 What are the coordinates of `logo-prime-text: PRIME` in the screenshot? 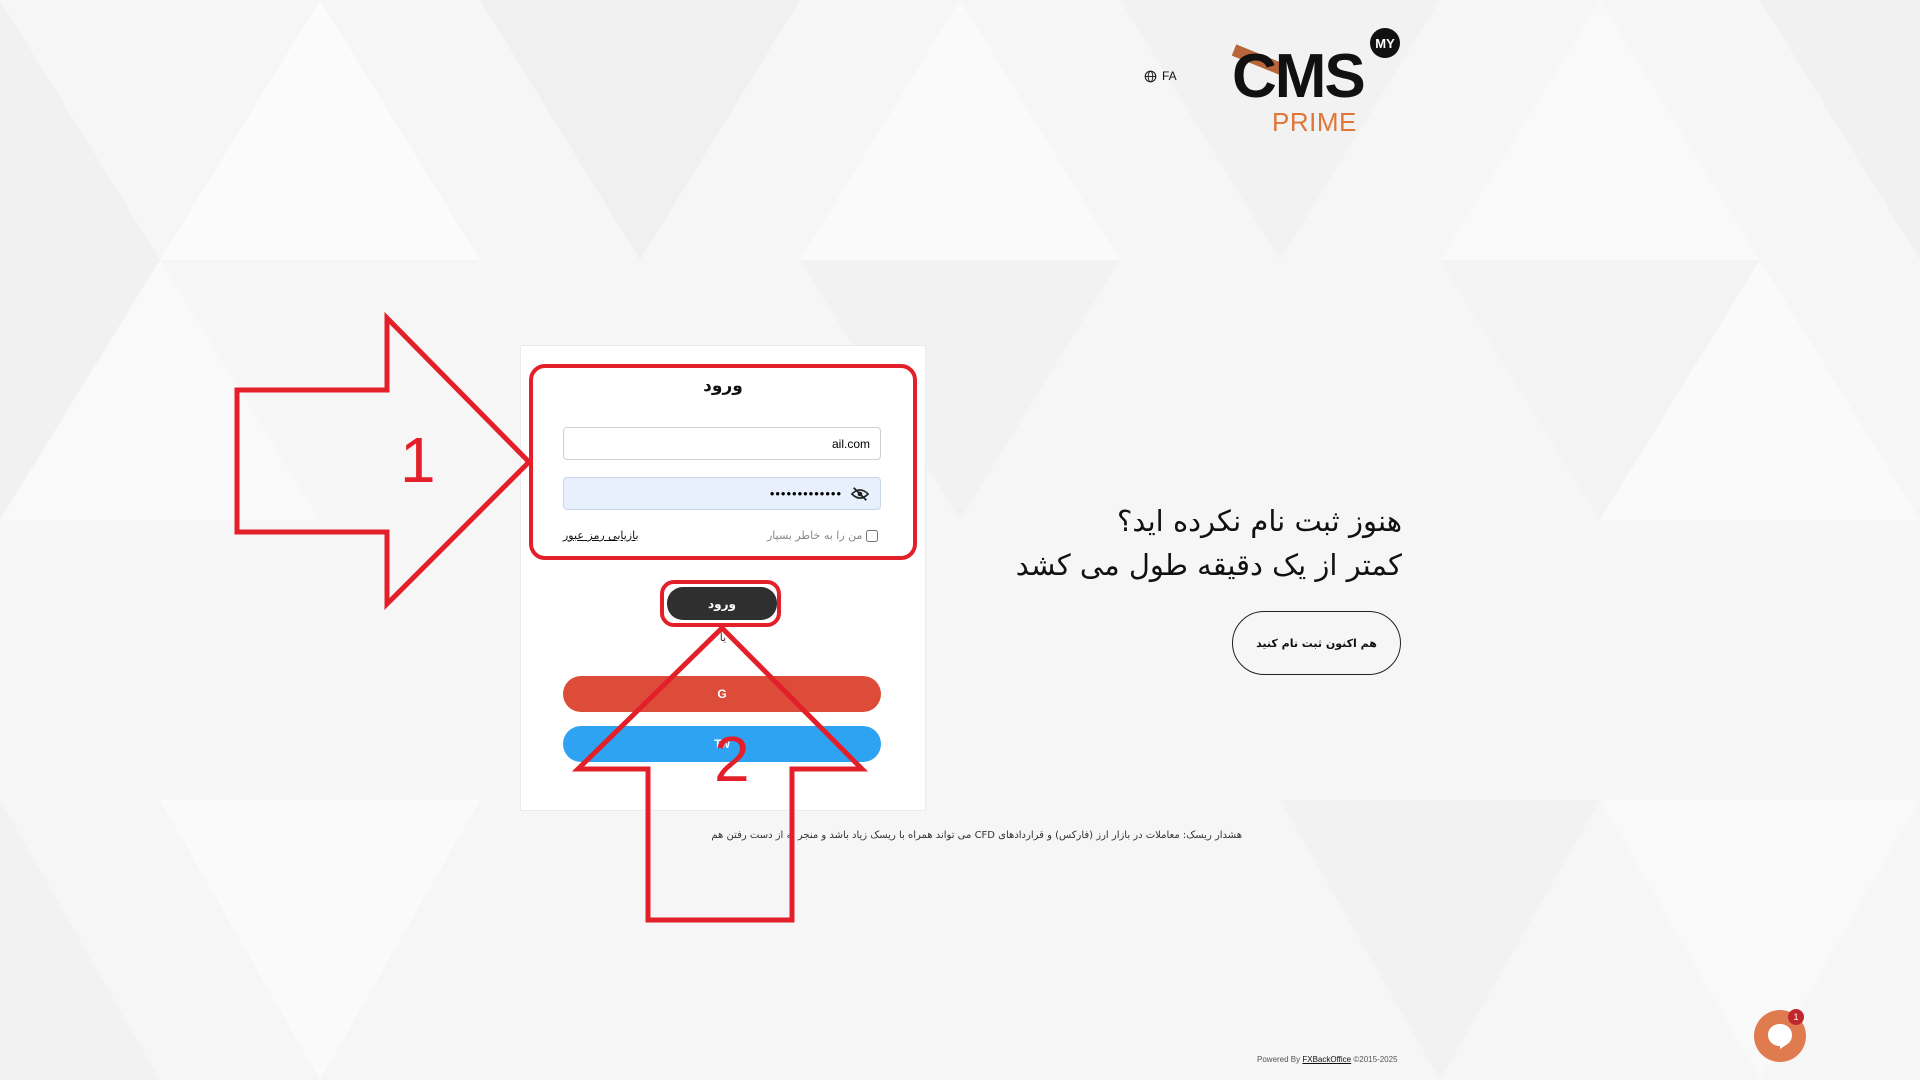 It's located at (1314, 122).